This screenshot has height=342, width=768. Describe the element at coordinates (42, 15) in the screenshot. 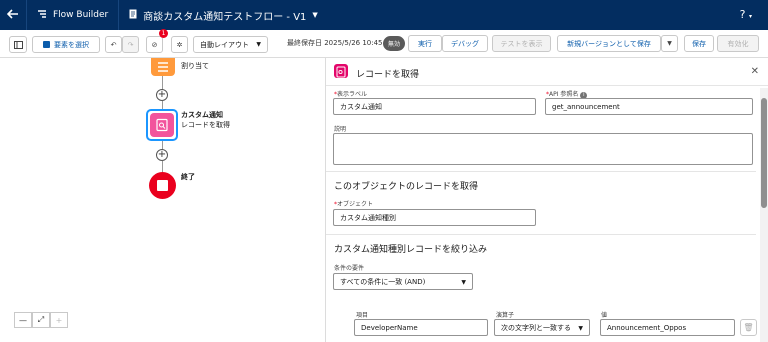

I see `flow-logo-icon` at that location.